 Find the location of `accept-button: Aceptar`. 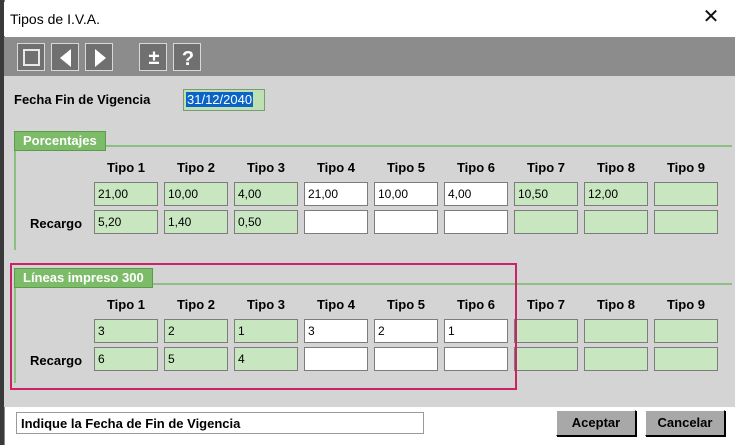

accept-button: Aceptar is located at coordinates (596, 423).